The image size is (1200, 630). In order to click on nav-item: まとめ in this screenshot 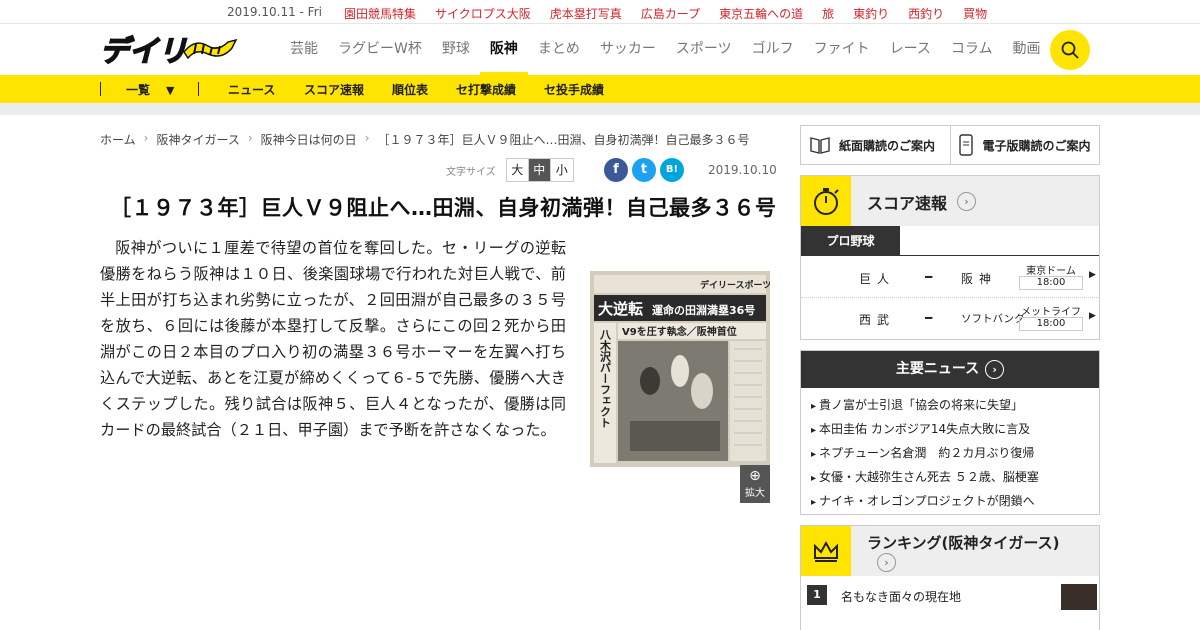, I will do `click(559, 49)`.